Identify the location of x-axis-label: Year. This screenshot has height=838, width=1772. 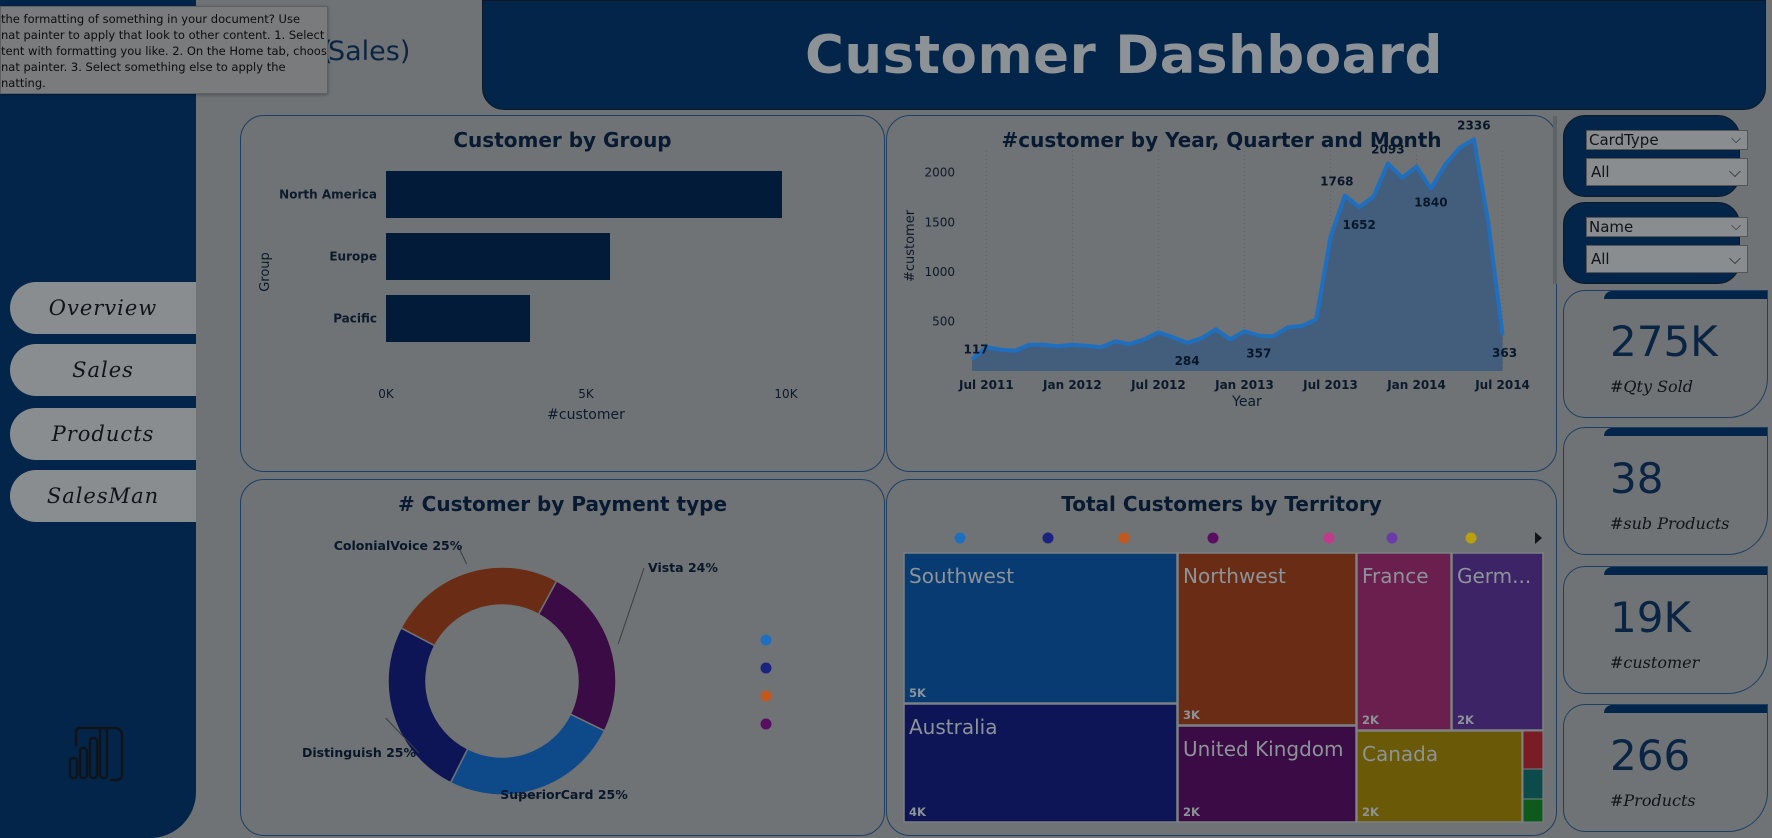
(1246, 402).